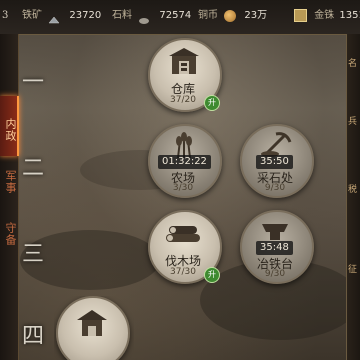 Image resolution: width=360 pixels, height=360 pixels. What do you see at coordinates (183, 188) in the screenshot?
I see `building-level: 3/30` at bounding box center [183, 188].